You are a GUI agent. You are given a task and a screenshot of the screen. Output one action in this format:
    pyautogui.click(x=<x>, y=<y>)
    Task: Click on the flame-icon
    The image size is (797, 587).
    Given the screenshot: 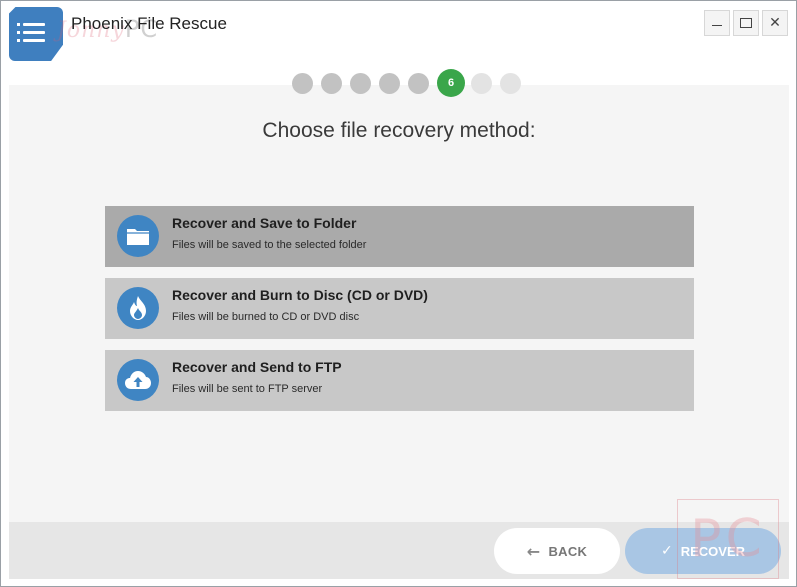 What is the action you would take?
    pyautogui.click(x=138, y=308)
    